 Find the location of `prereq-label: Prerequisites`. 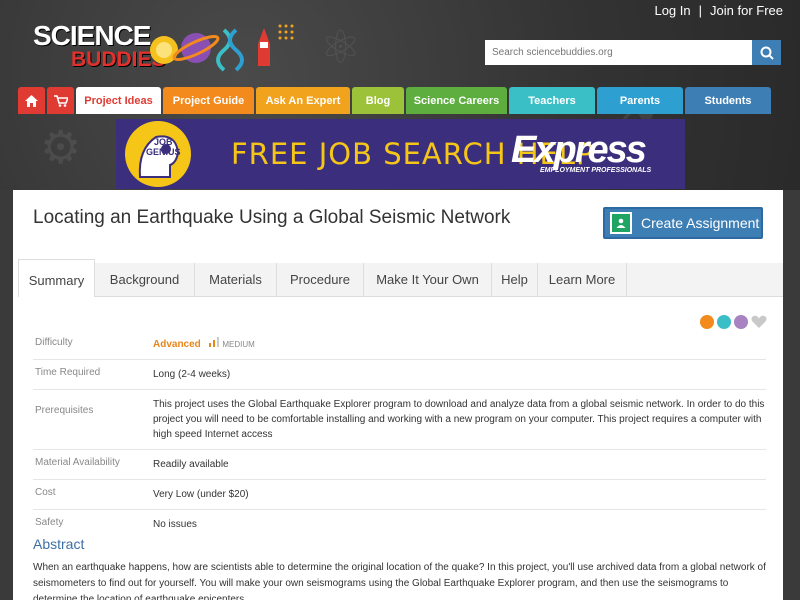

prereq-label: Prerequisites is located at coordinates (64, 410).